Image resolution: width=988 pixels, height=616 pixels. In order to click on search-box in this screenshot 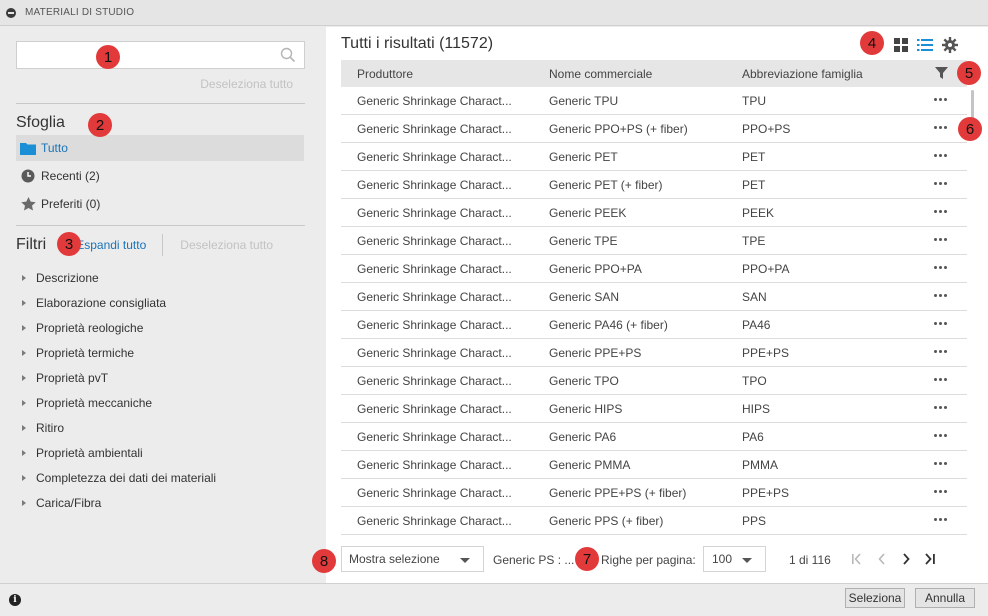, I will do `click(160, 55)`.